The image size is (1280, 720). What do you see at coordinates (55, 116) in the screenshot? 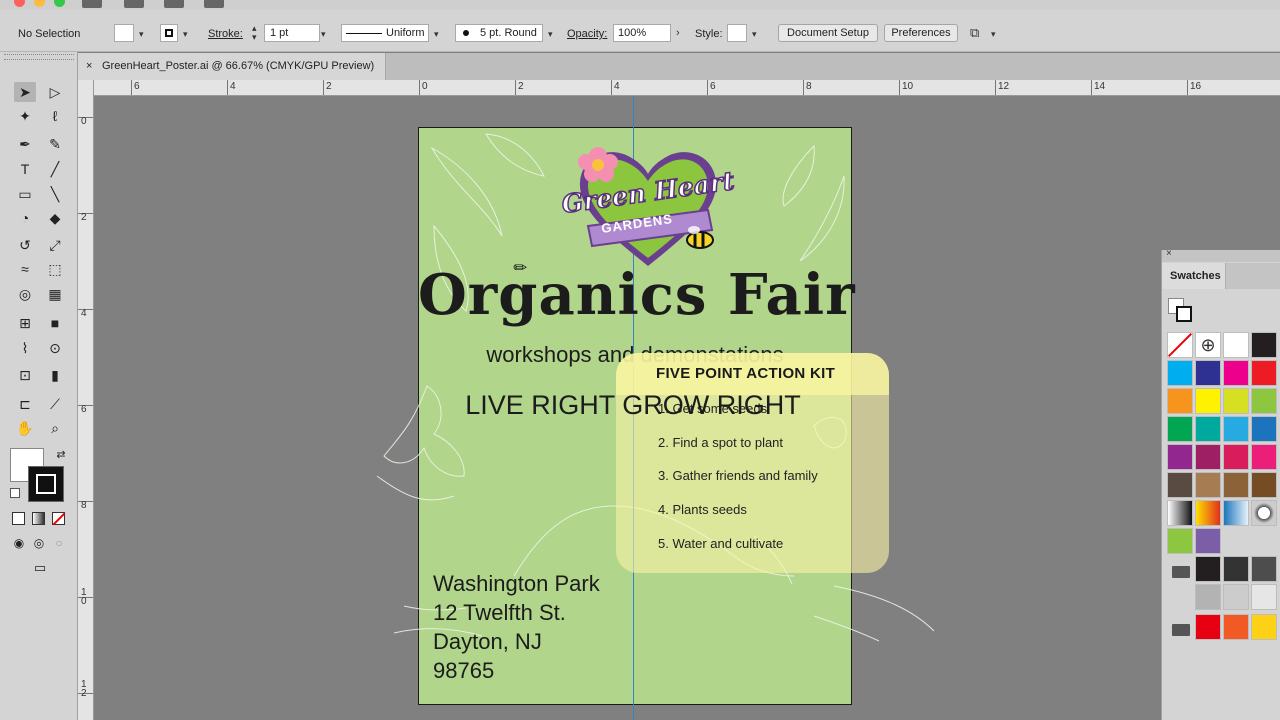
I see `lasso-icon: ℓ` at bounding box center [55, 116].